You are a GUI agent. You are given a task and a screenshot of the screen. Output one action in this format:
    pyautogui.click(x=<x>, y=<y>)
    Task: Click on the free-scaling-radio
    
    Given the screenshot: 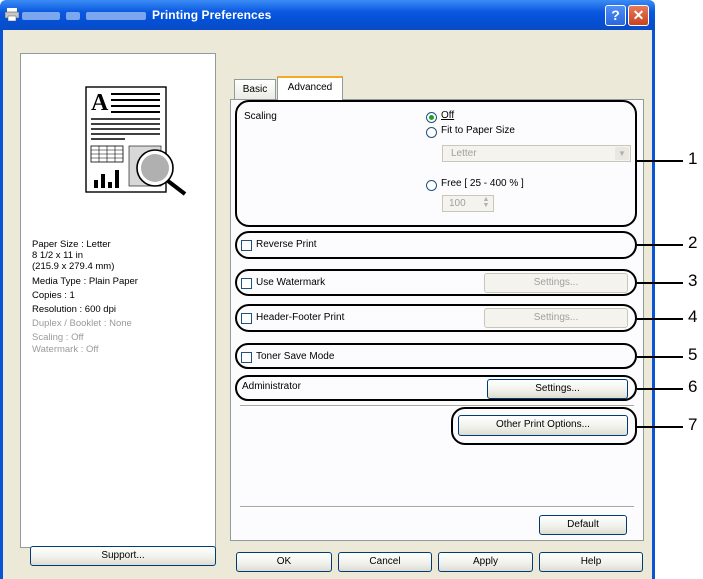 What is the action you would take?
    pyautogui.click(x=431, y=185)
    